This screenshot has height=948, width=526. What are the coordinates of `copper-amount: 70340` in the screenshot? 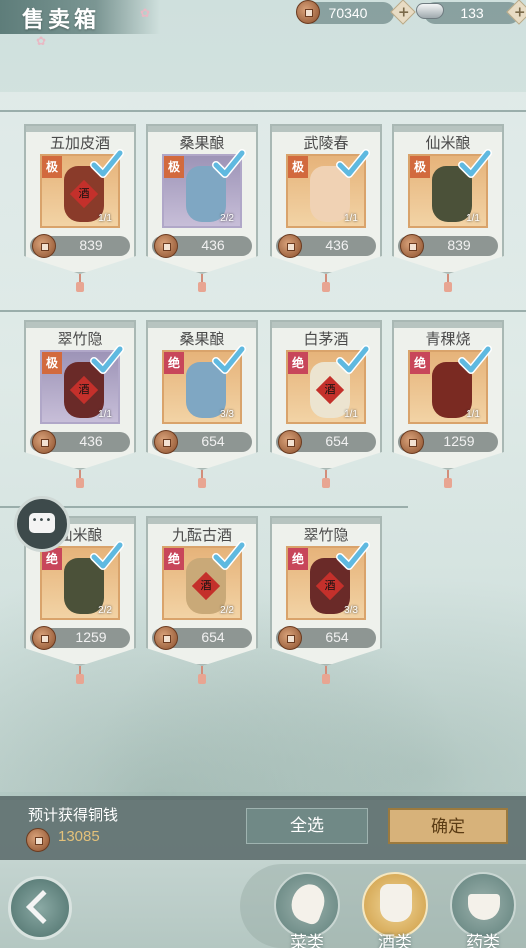 It's located at (348, 13).